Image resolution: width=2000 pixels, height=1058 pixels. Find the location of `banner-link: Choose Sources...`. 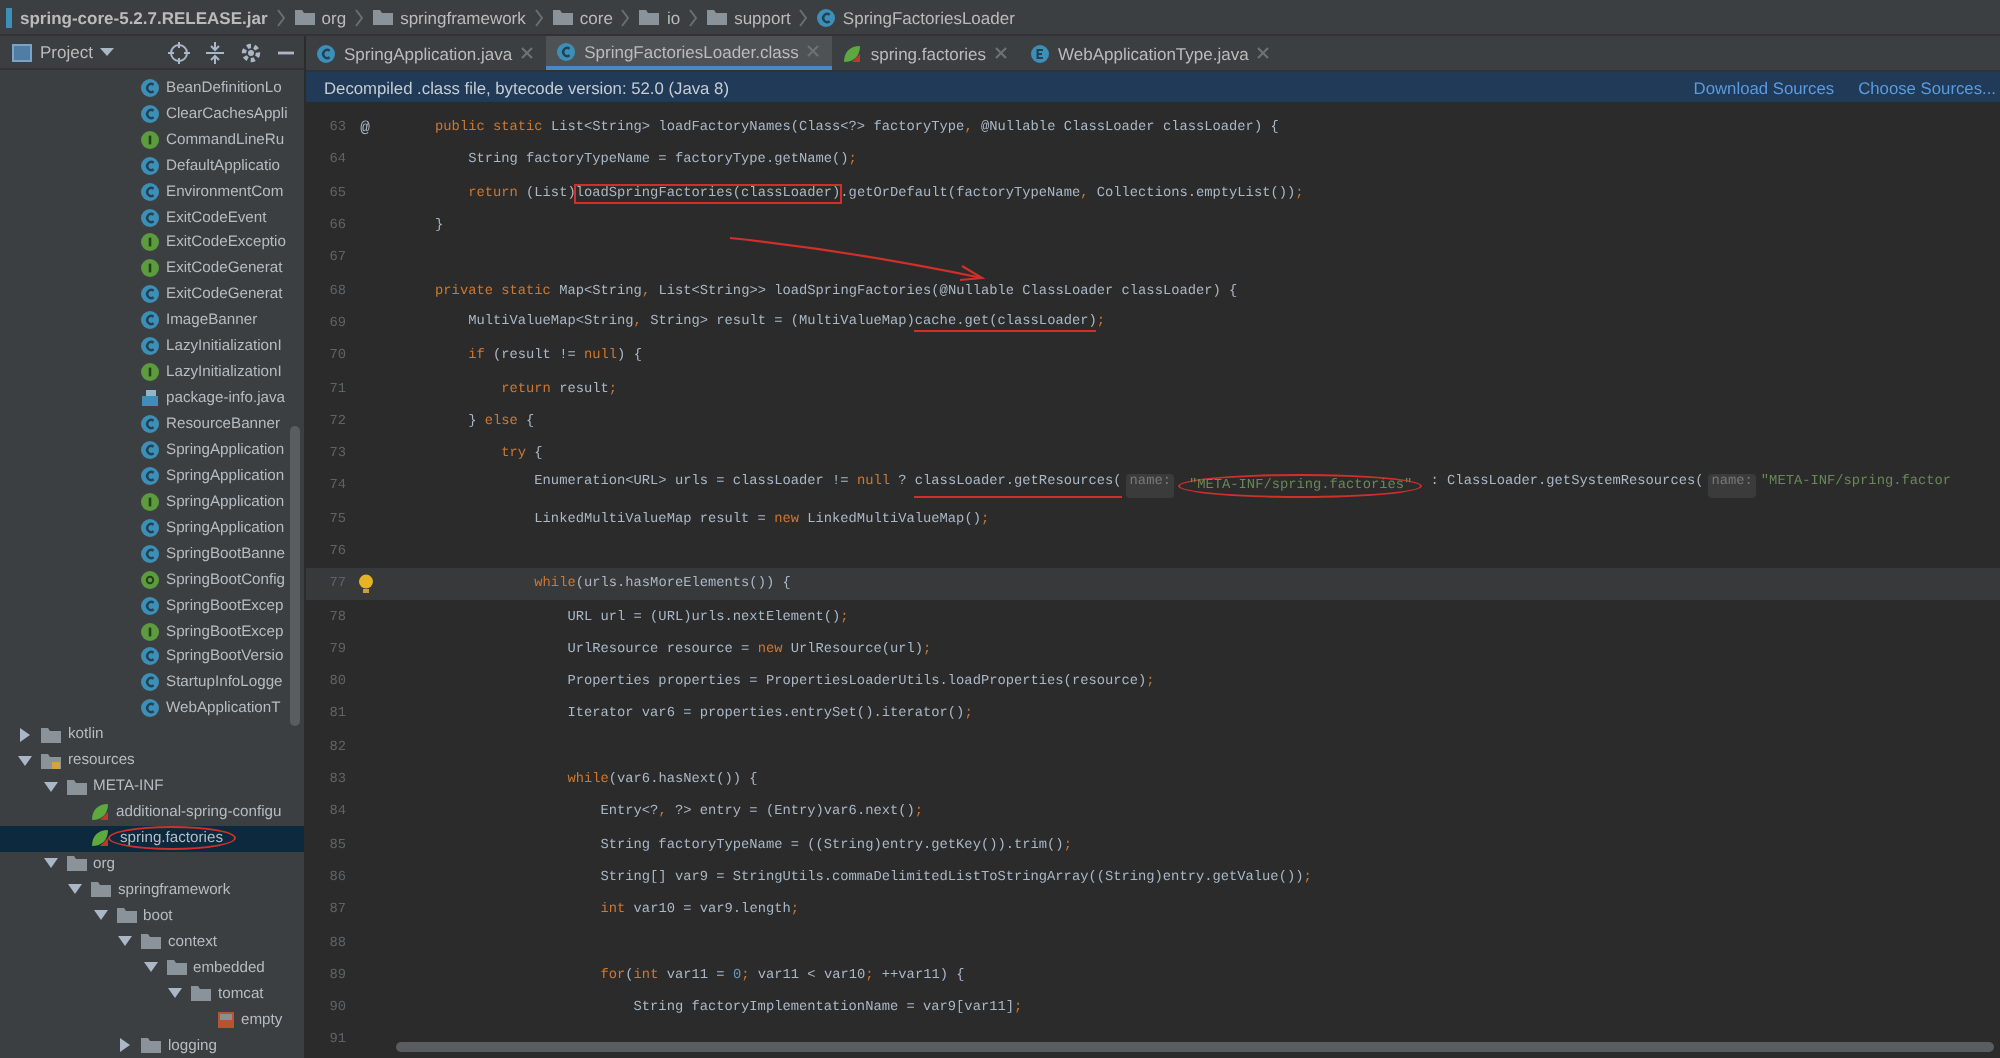

banner-link: Choose Sources... is located at coordinates (1927, 87).